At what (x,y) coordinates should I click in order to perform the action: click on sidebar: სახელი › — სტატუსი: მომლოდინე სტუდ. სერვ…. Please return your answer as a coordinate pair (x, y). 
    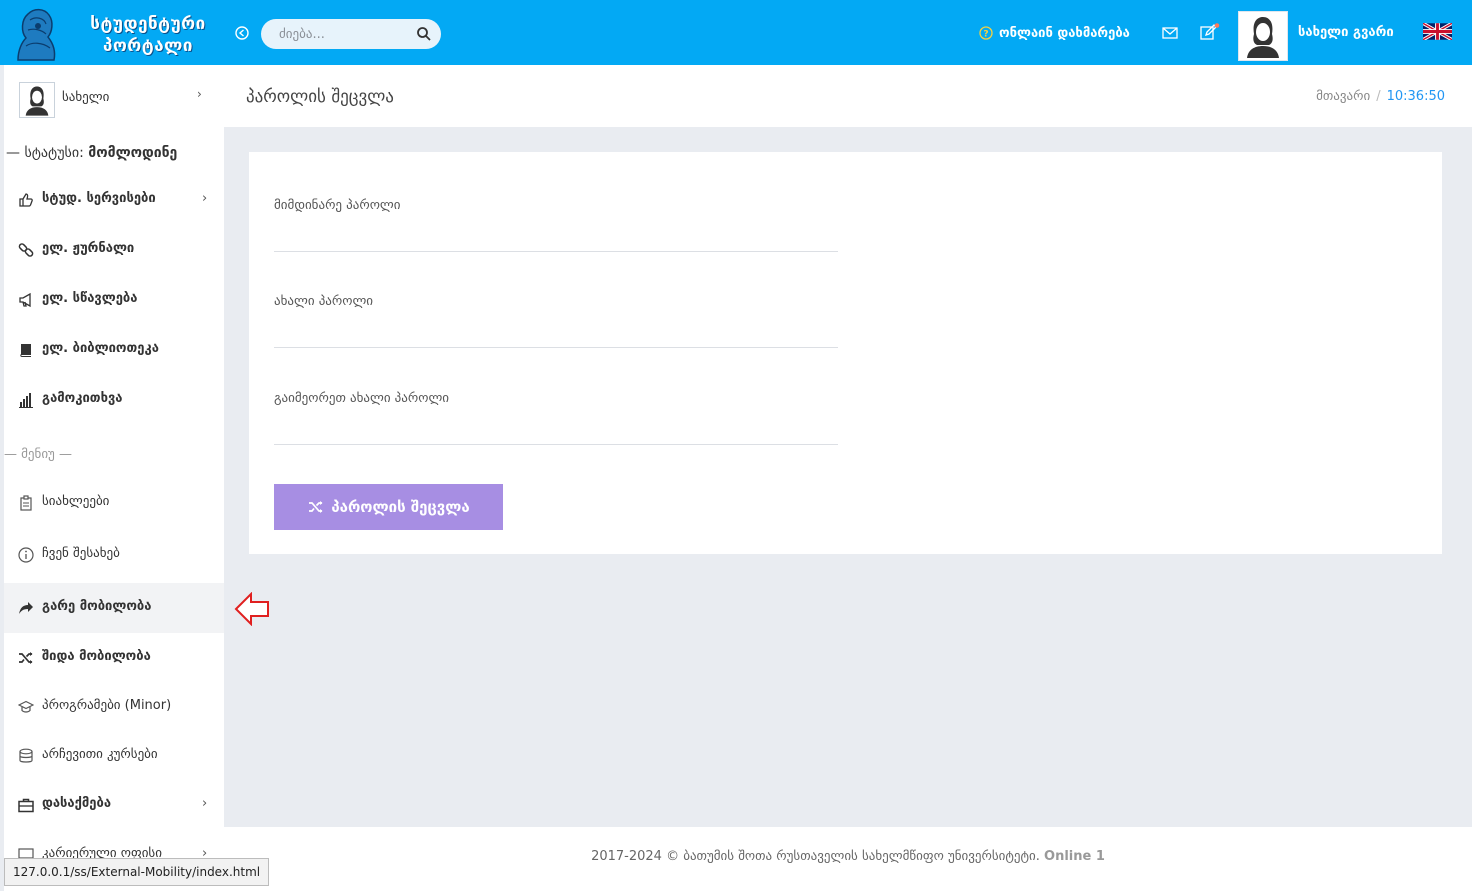
    Looking at the image, I should click on (114, 478).